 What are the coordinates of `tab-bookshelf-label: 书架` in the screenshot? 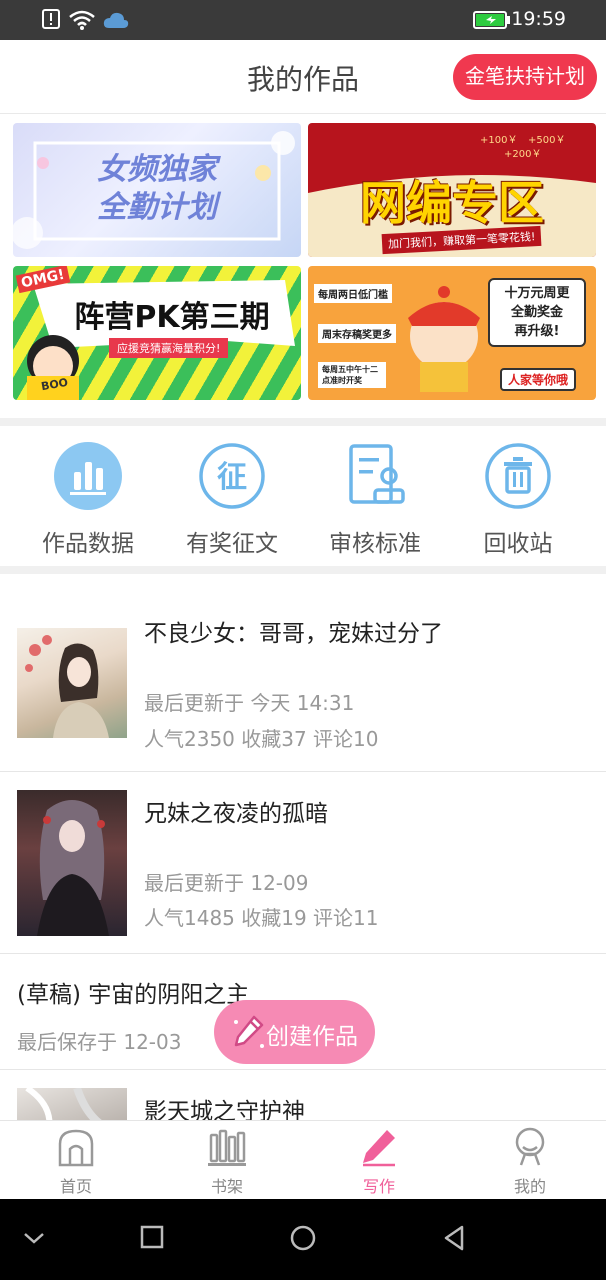 It's located at (226, 1186).